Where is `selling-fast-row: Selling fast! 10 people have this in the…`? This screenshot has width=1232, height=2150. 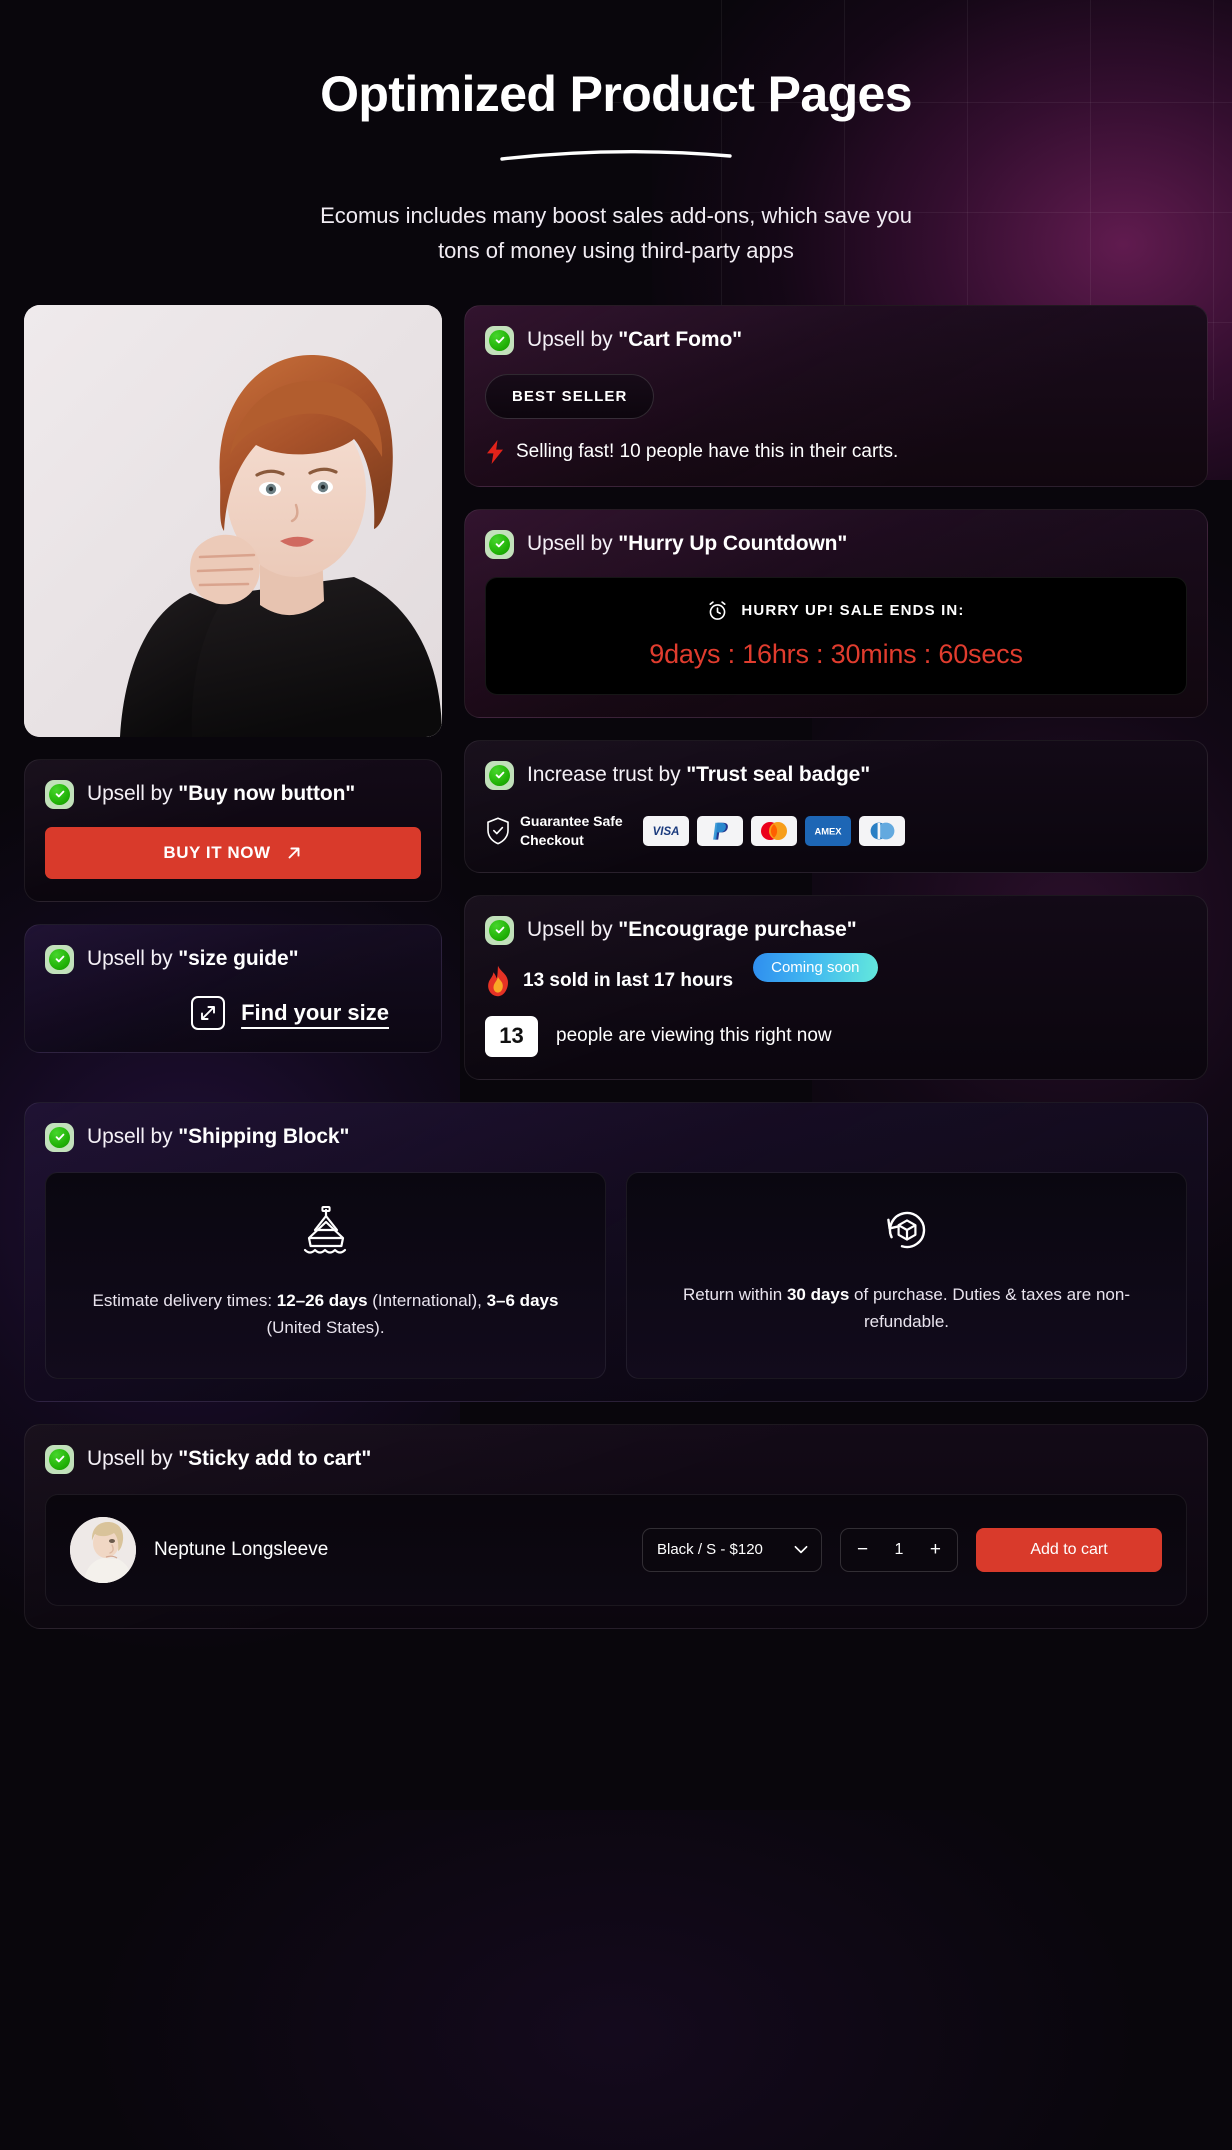 selling-fast-row: Selling fast! 10 people have this in the… is located at coordinates (836, 451).